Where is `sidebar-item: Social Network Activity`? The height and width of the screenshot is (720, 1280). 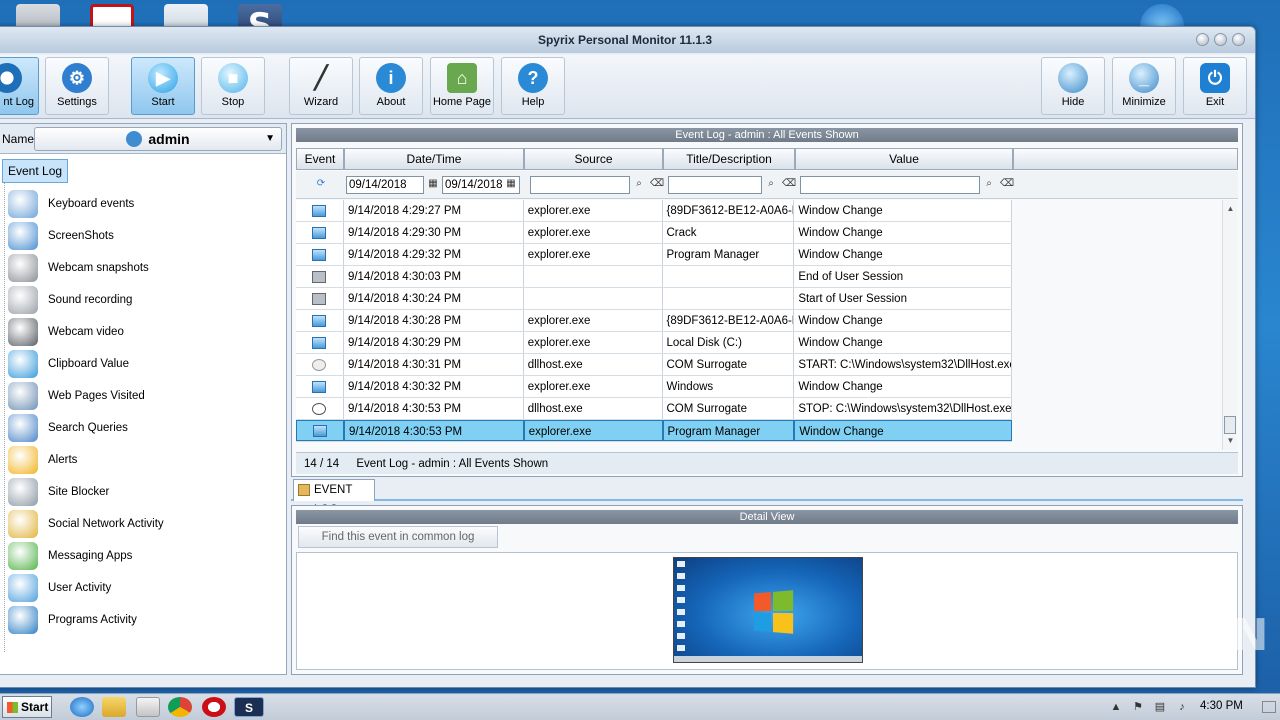
sidebar-item: Social Network Activity is located at coordinates (86, 524).